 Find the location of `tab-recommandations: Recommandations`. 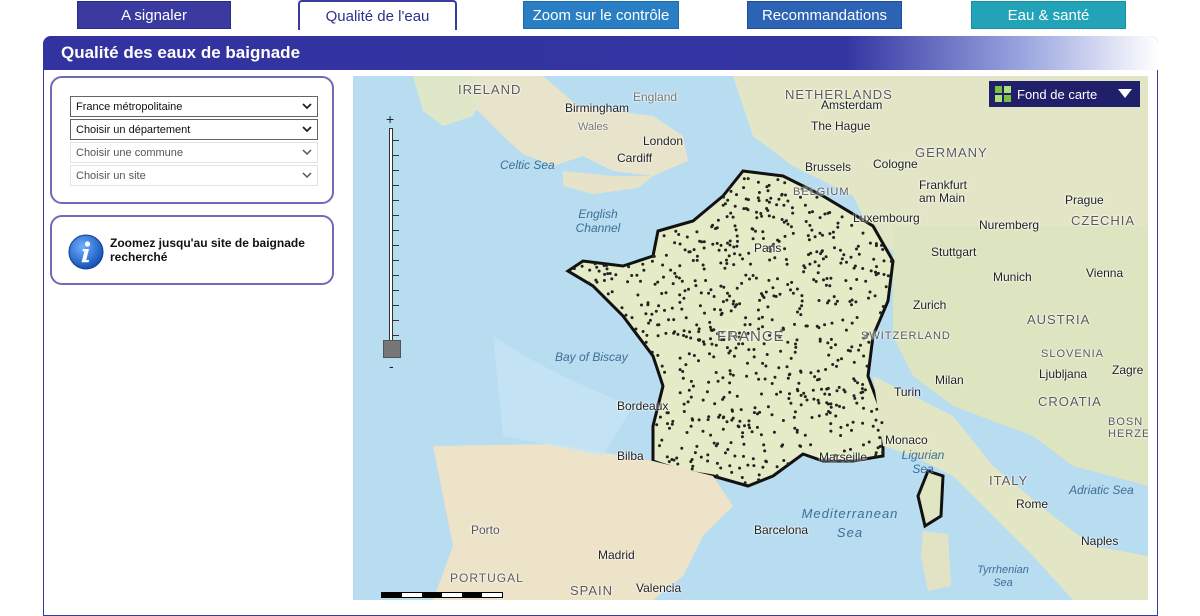

tab-recommandations: Recommandations is located at coordinates (824, 15).